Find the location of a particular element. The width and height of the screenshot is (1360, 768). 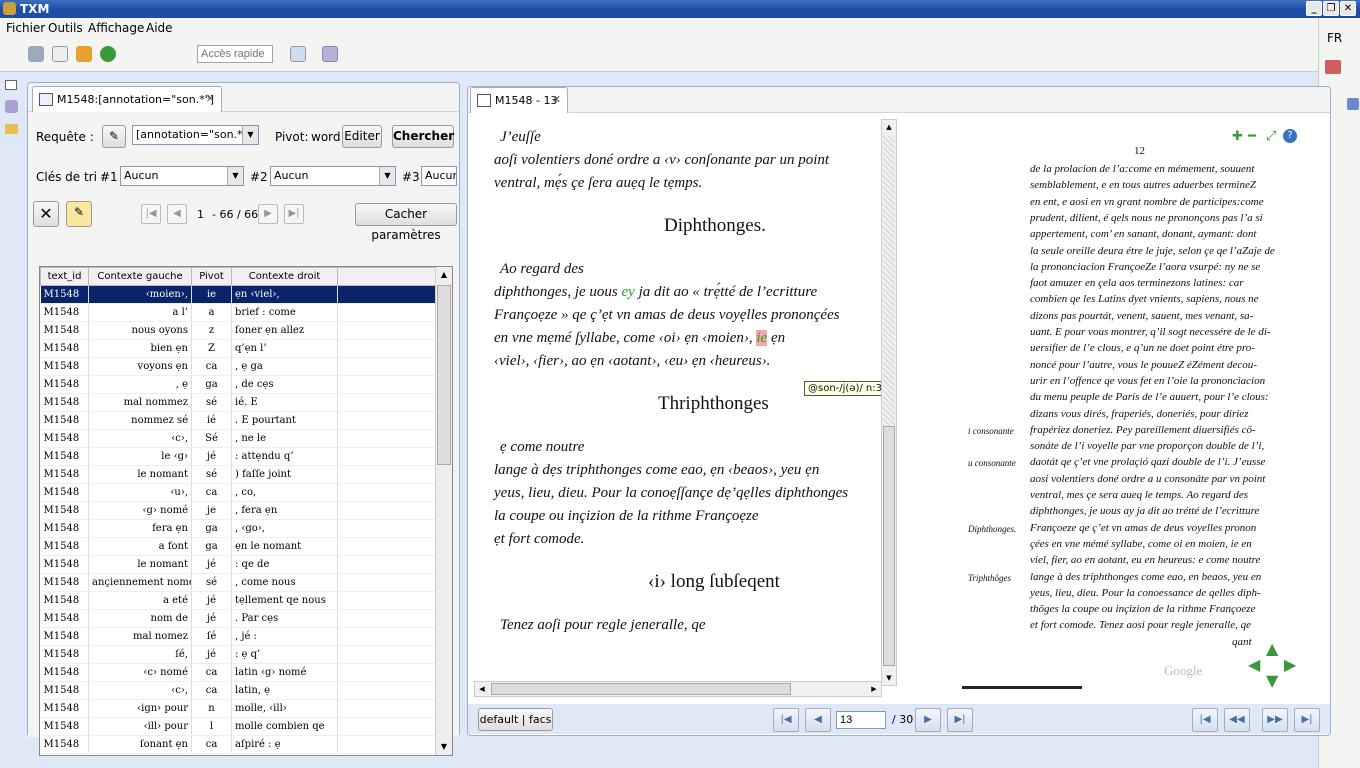

table-row: M1548 ſonant ẹn ca aſpiré : ẹ is located at coordinates (239, 744).